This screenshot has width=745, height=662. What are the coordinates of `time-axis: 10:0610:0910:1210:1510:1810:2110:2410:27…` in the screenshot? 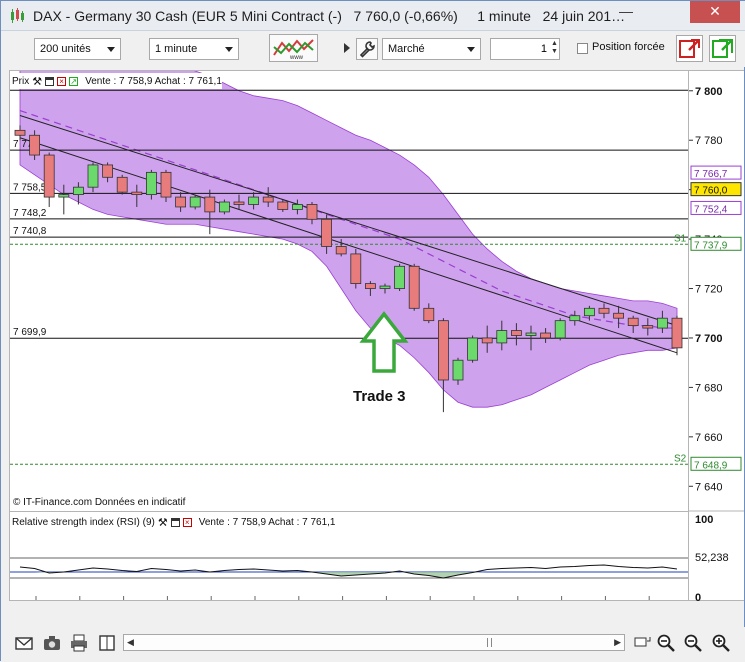 It's located at (342, 598).